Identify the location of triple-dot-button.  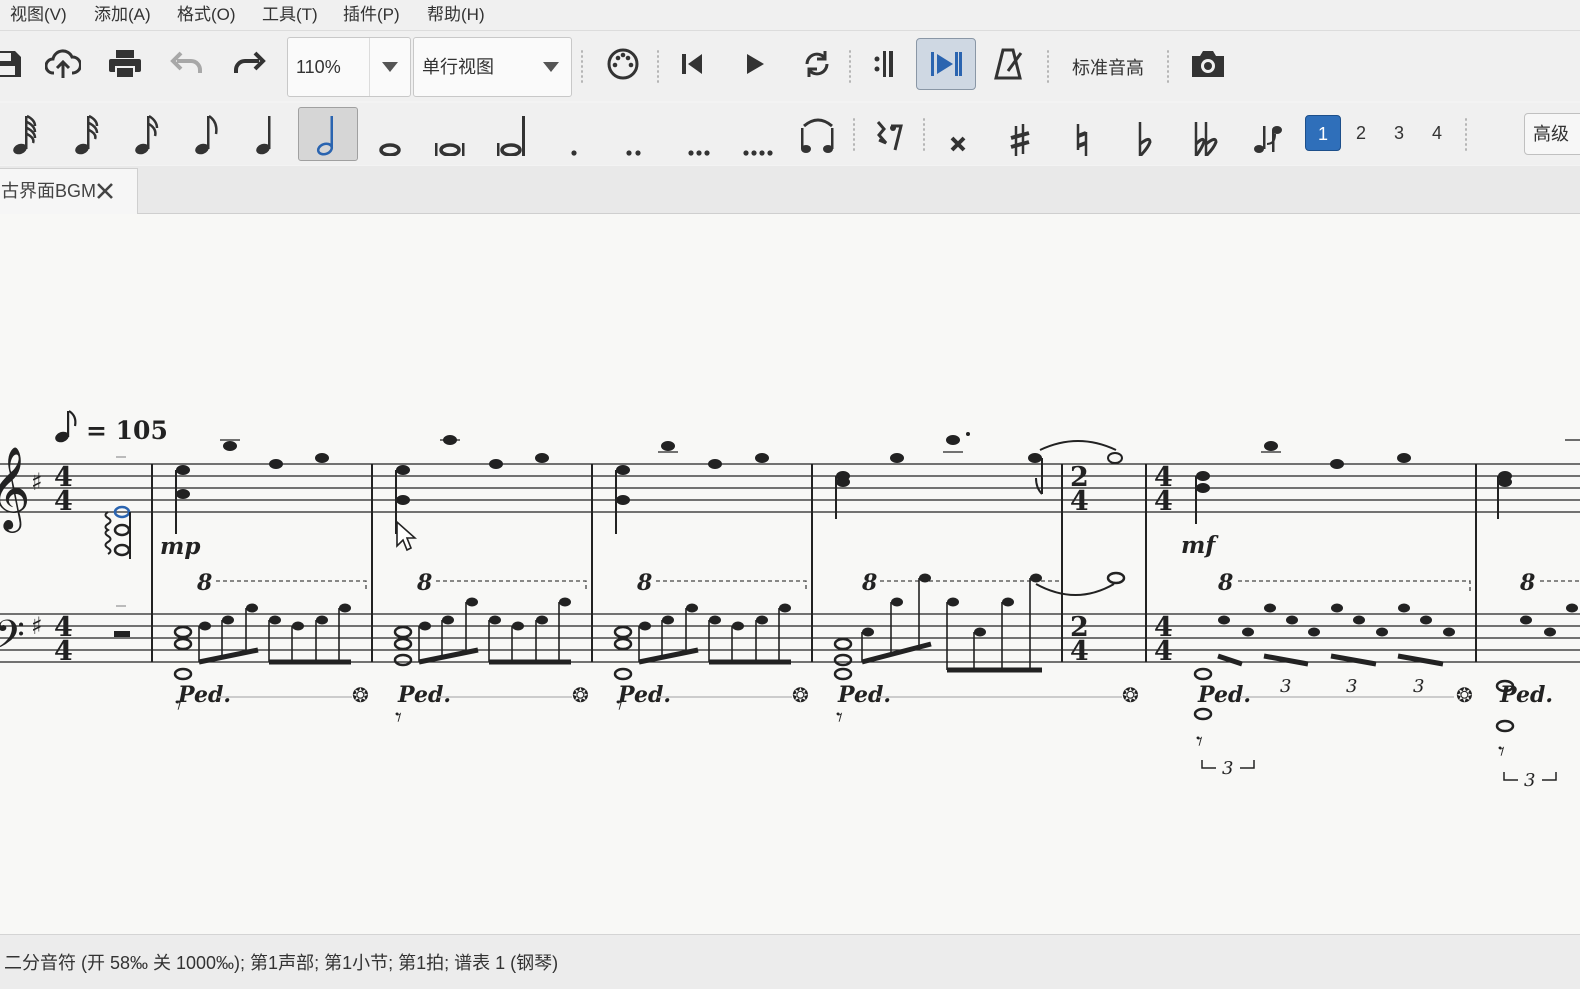
(700, 134).